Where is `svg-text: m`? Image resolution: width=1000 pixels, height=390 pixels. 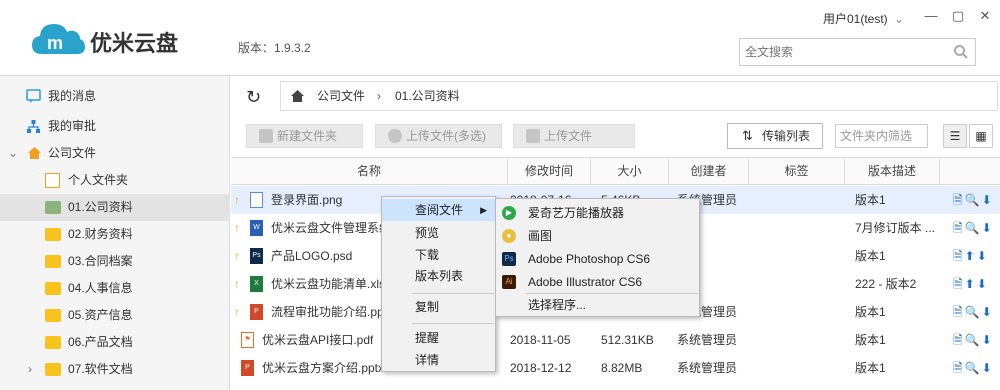 svg-text: m is located at coordinates (55, 43).